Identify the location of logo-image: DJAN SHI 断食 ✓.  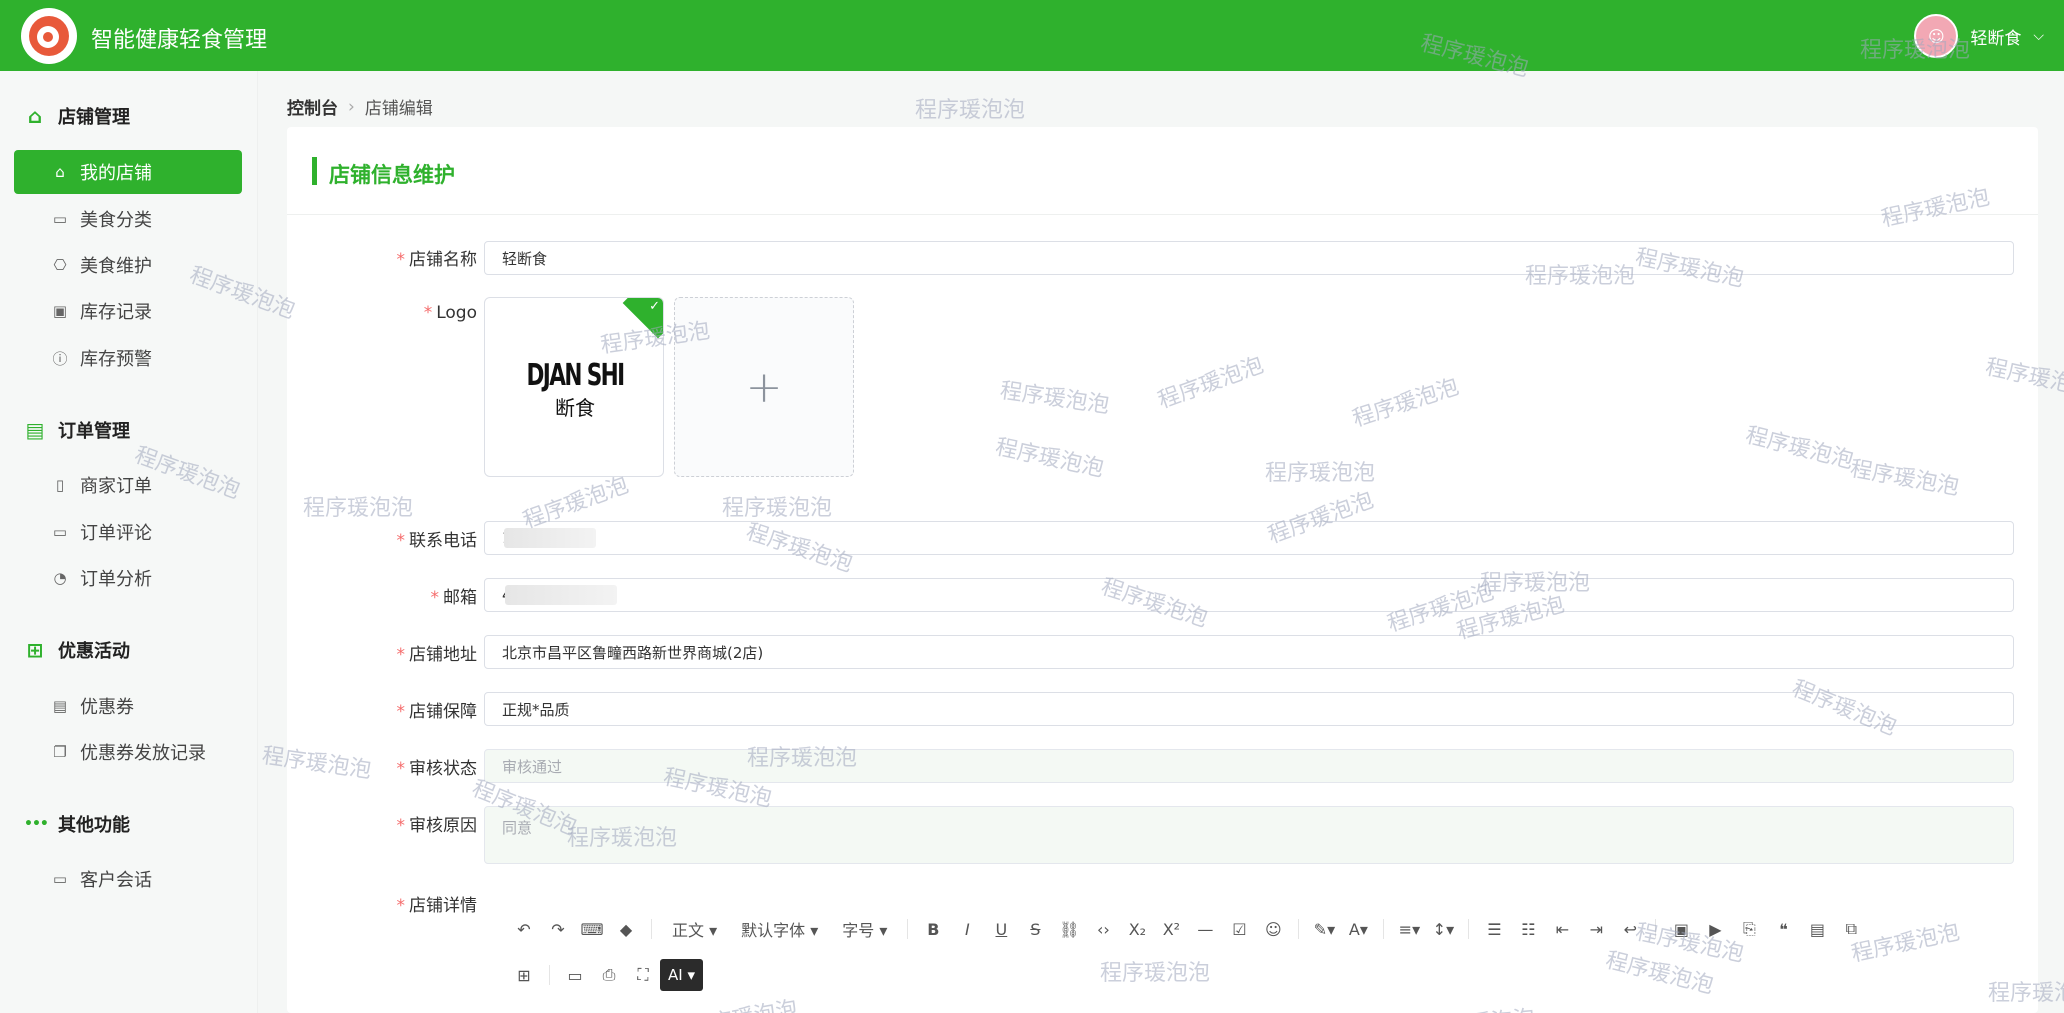
(574, 387).